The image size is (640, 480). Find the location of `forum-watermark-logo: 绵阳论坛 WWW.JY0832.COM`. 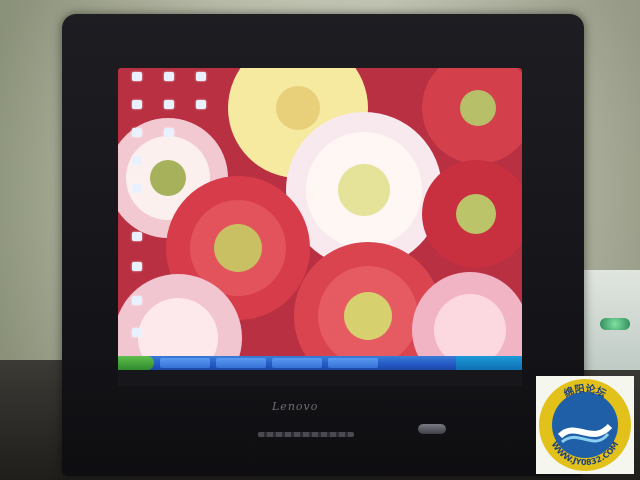

forum-watermark-logo: 绵阳论坛 WWW.JY0832.COM is located at coordinates (585, 425).